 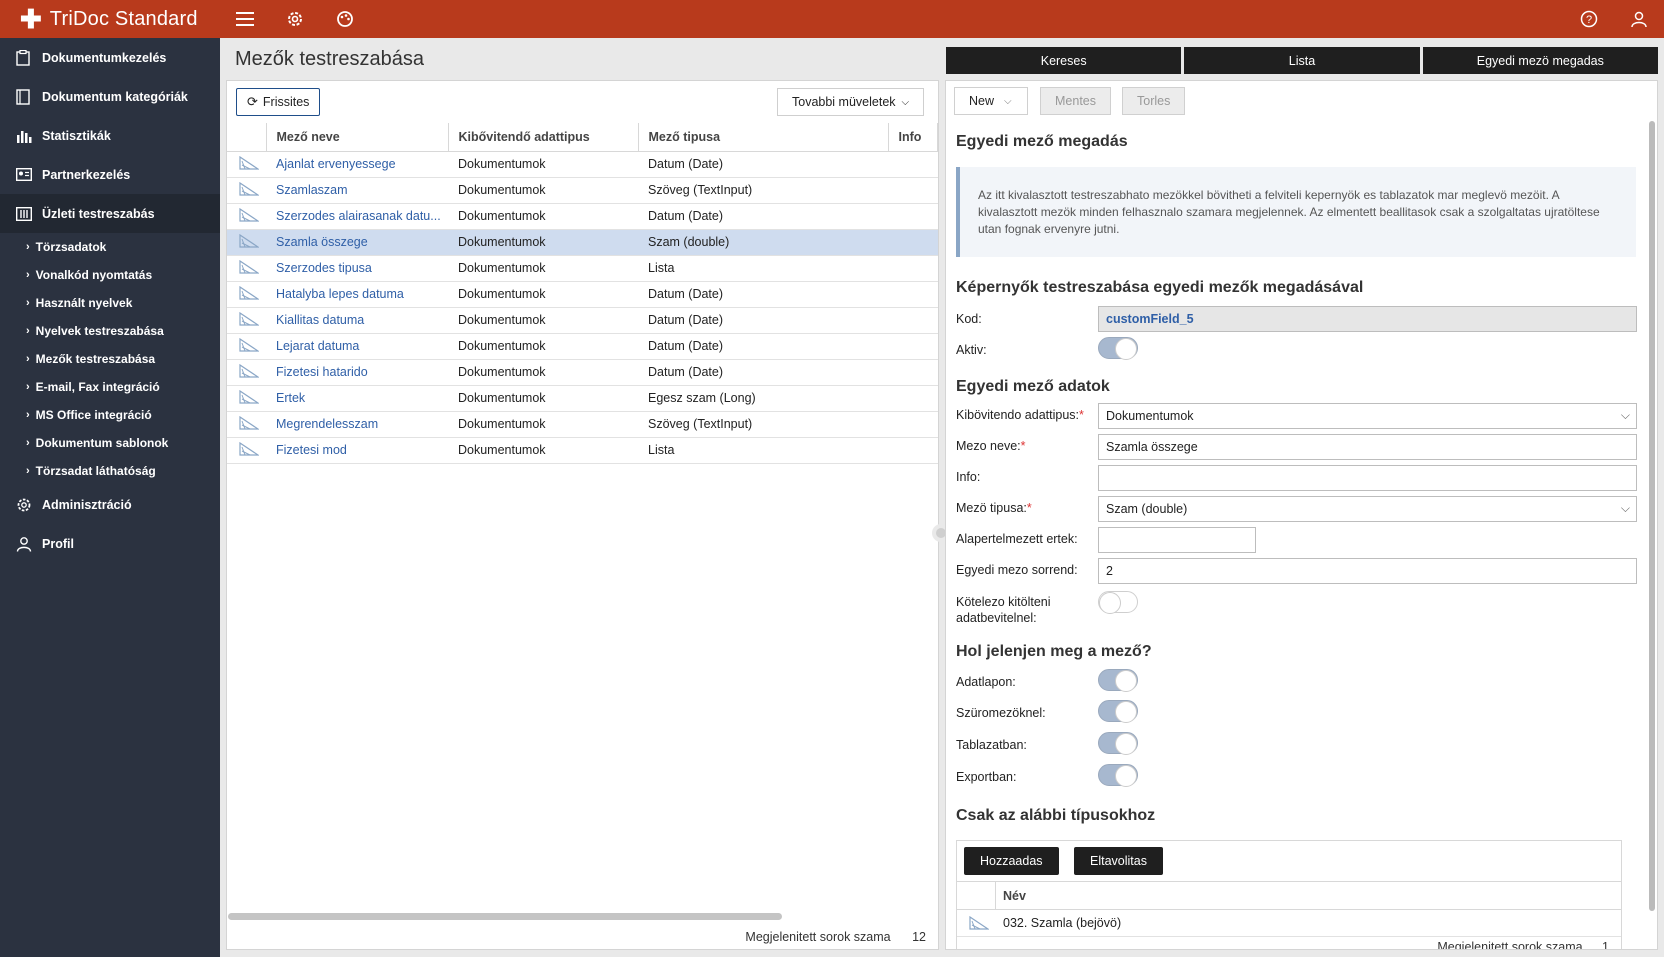 I want to click on exportban-toggle, so click(x=1118, y=775).